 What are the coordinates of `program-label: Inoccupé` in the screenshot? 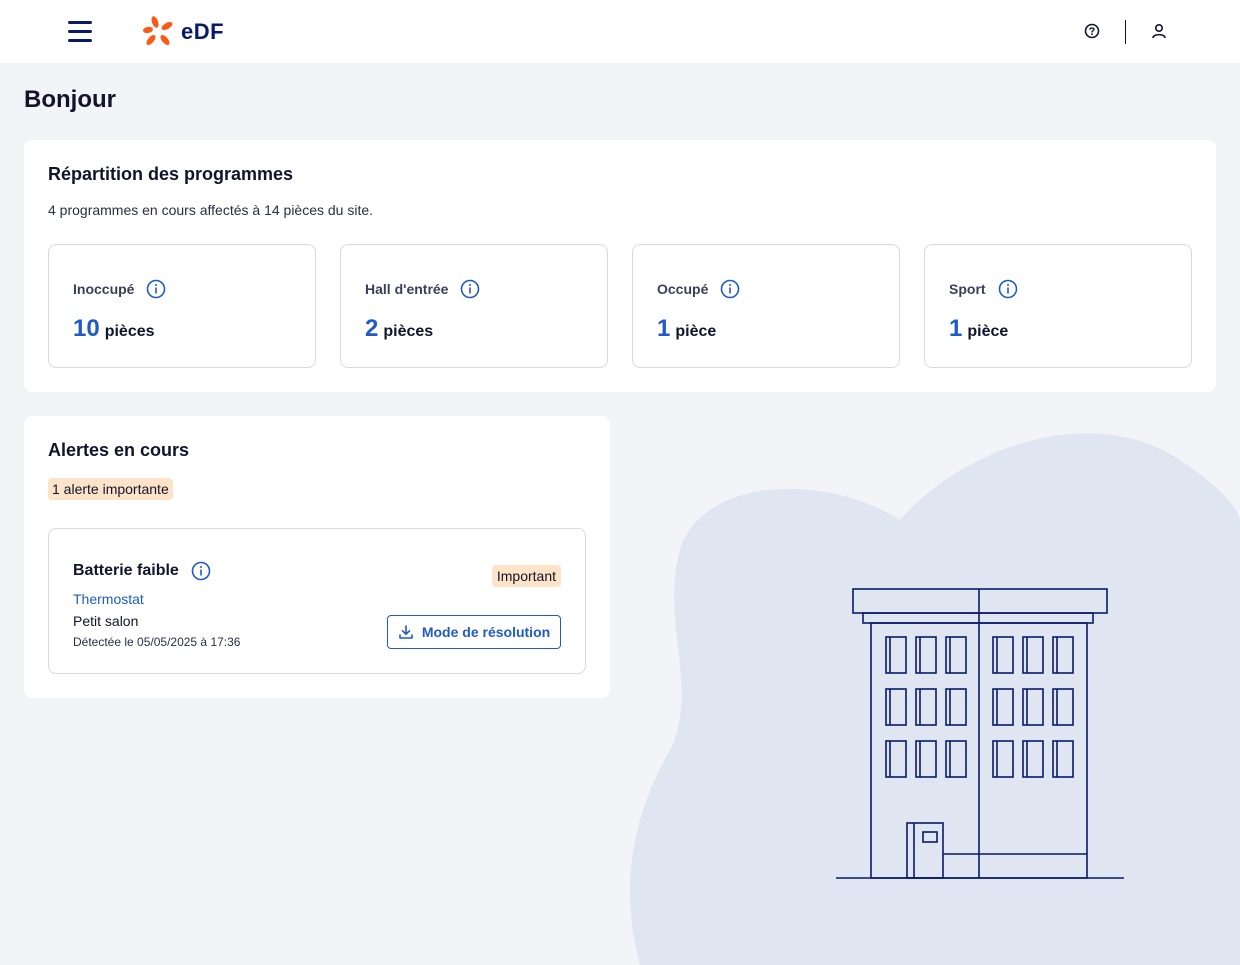 It's located at (119, 289).